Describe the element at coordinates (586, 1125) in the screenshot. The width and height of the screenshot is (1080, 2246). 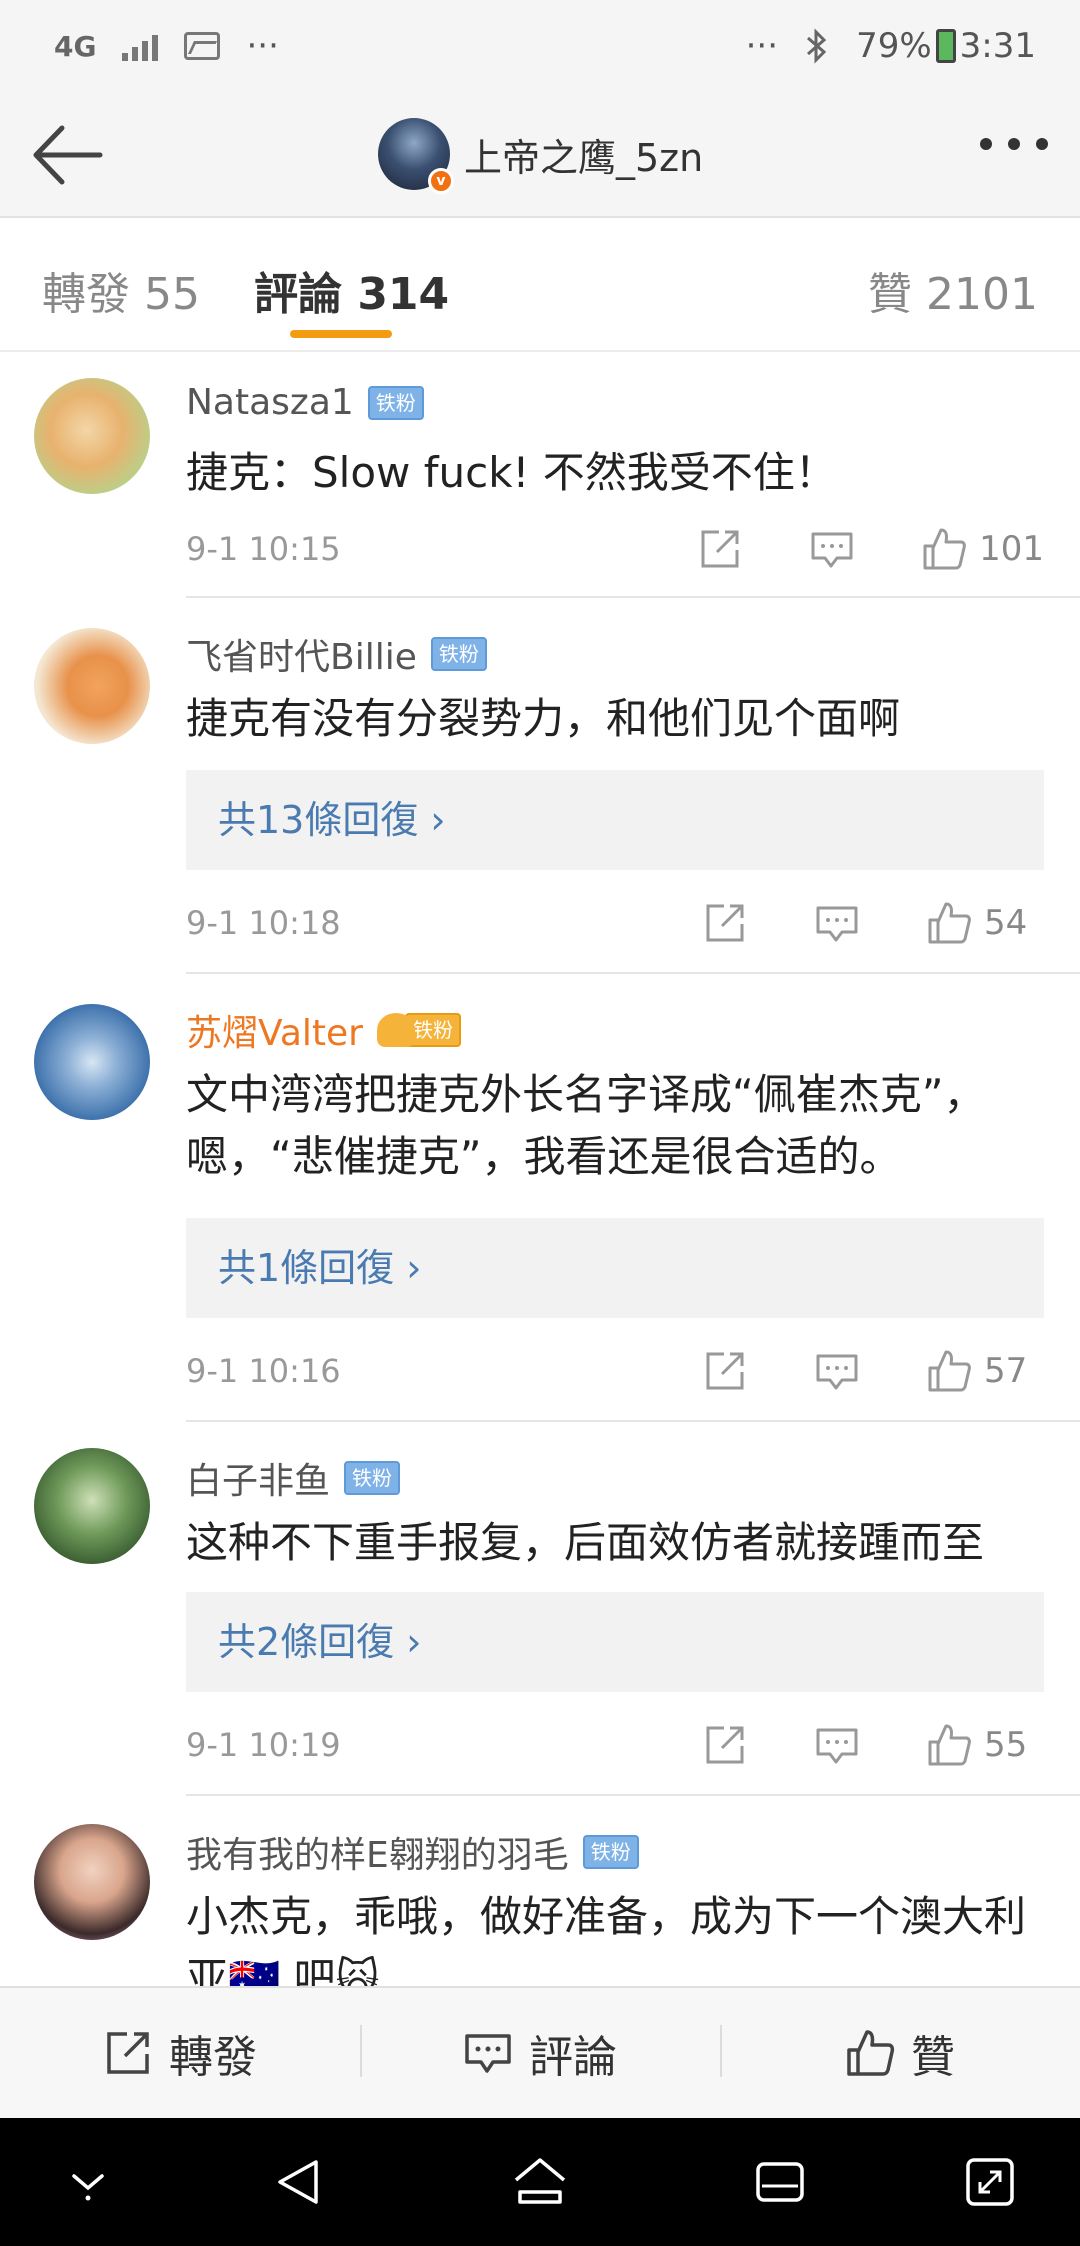
I see `comment-text: 文中湾湾把捷克外长名字译成“佩崔杰克”，嗯，“悲催捷克”，我看还是很合适的。` at that location.